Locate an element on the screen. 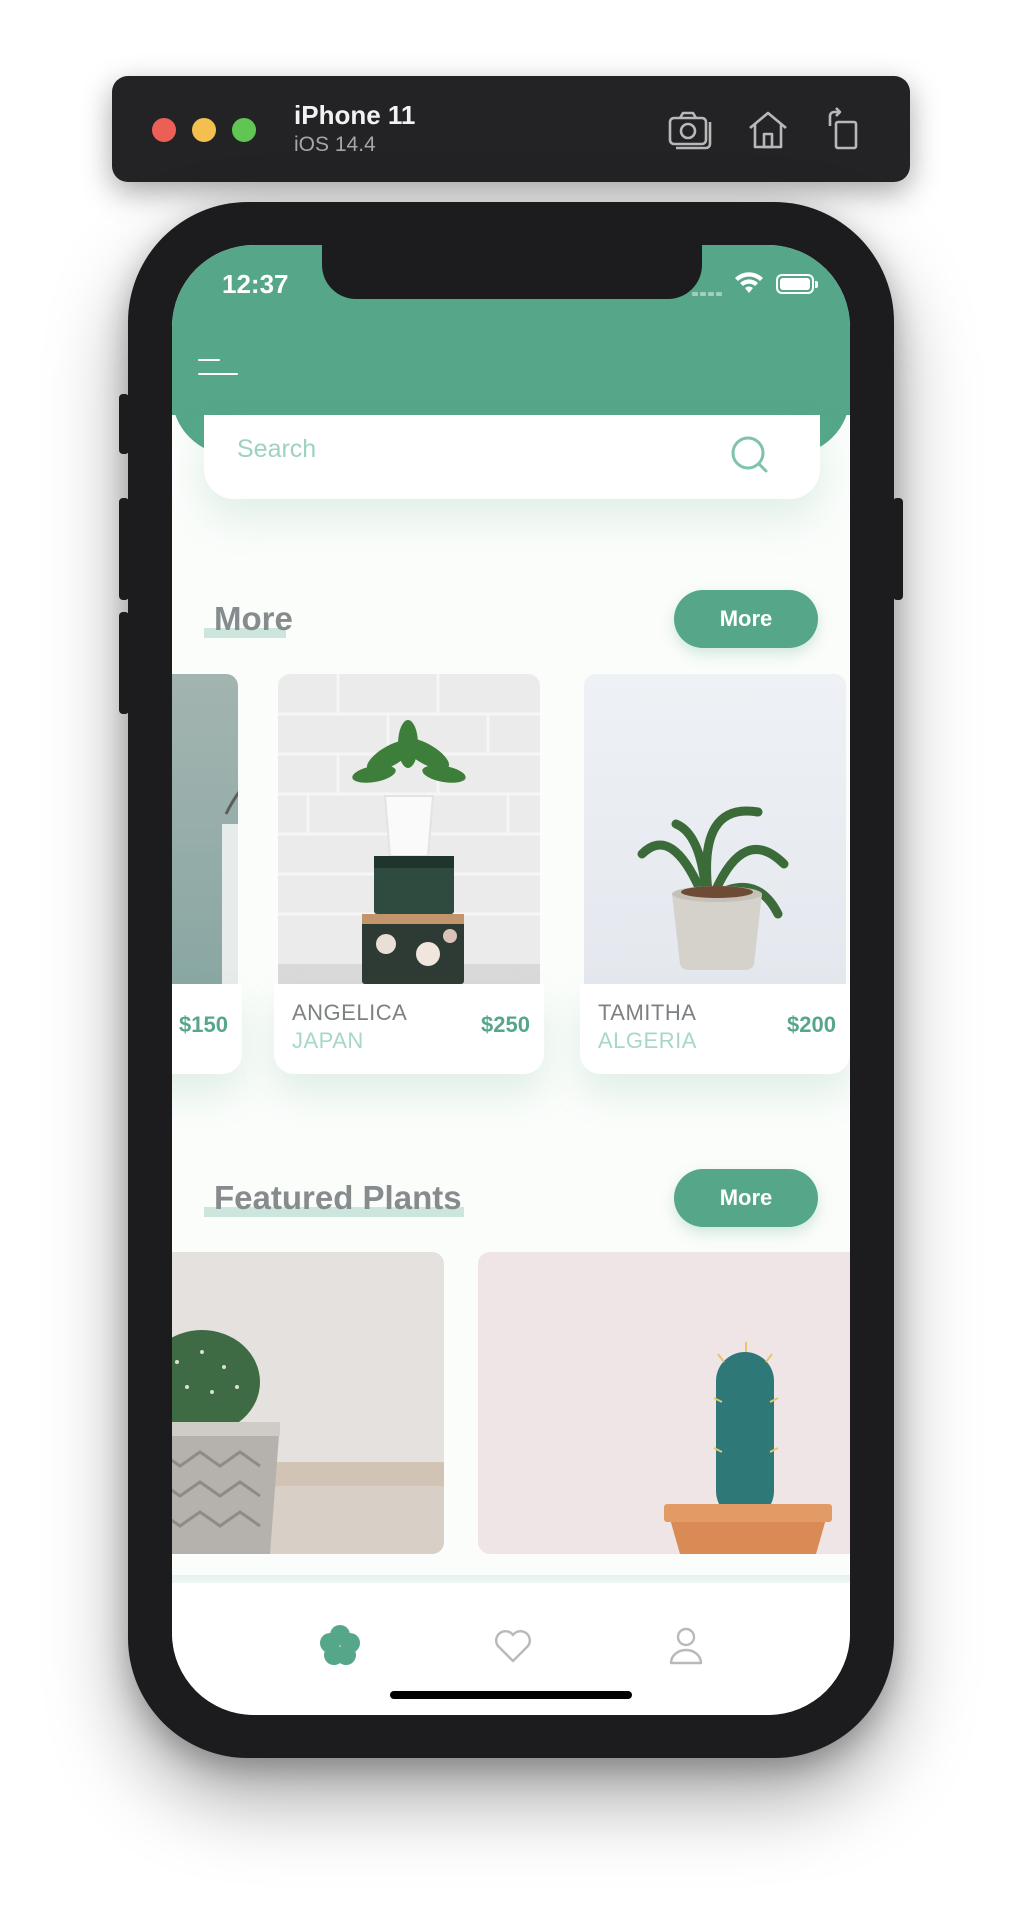  plant-price: $200 is located at coordinates (811, 1024).